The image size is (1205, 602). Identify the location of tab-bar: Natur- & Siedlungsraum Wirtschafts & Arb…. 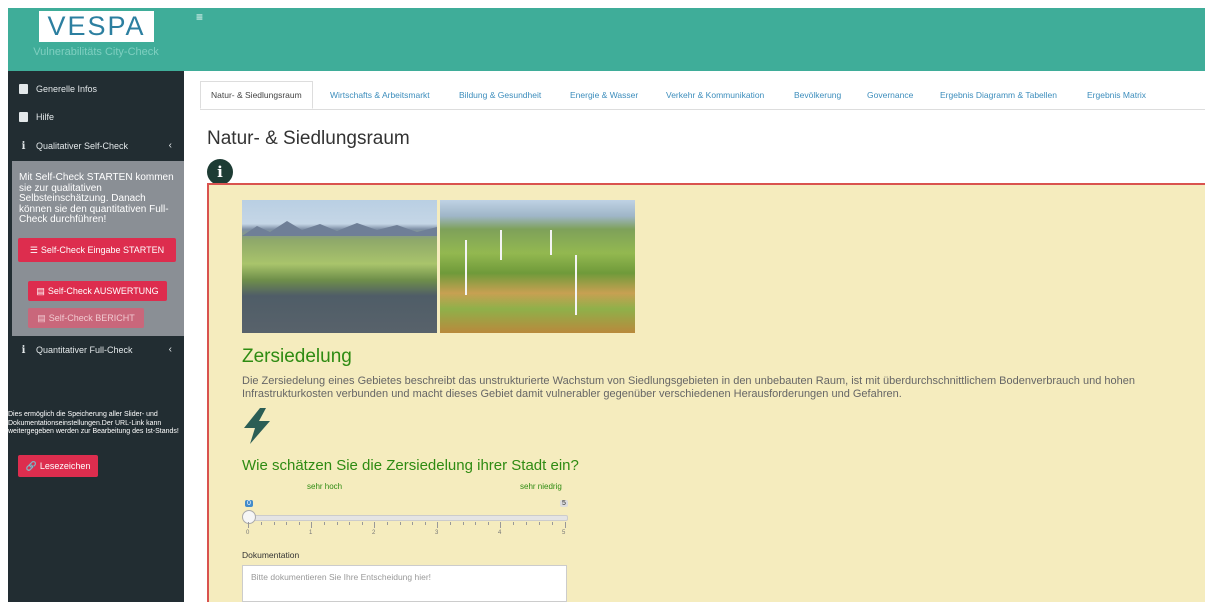
(702, 95).